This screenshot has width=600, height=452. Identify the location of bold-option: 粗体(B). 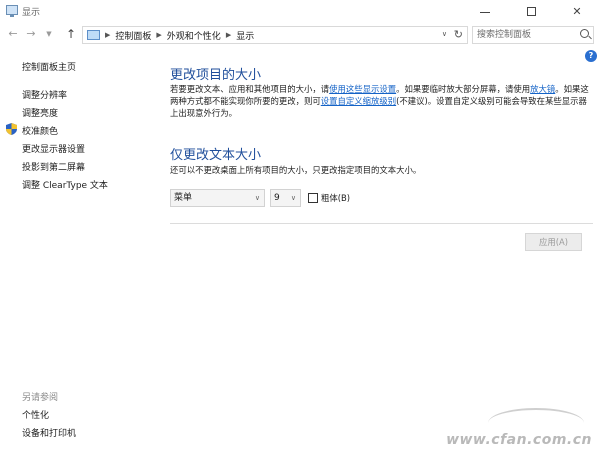
(329, 198).